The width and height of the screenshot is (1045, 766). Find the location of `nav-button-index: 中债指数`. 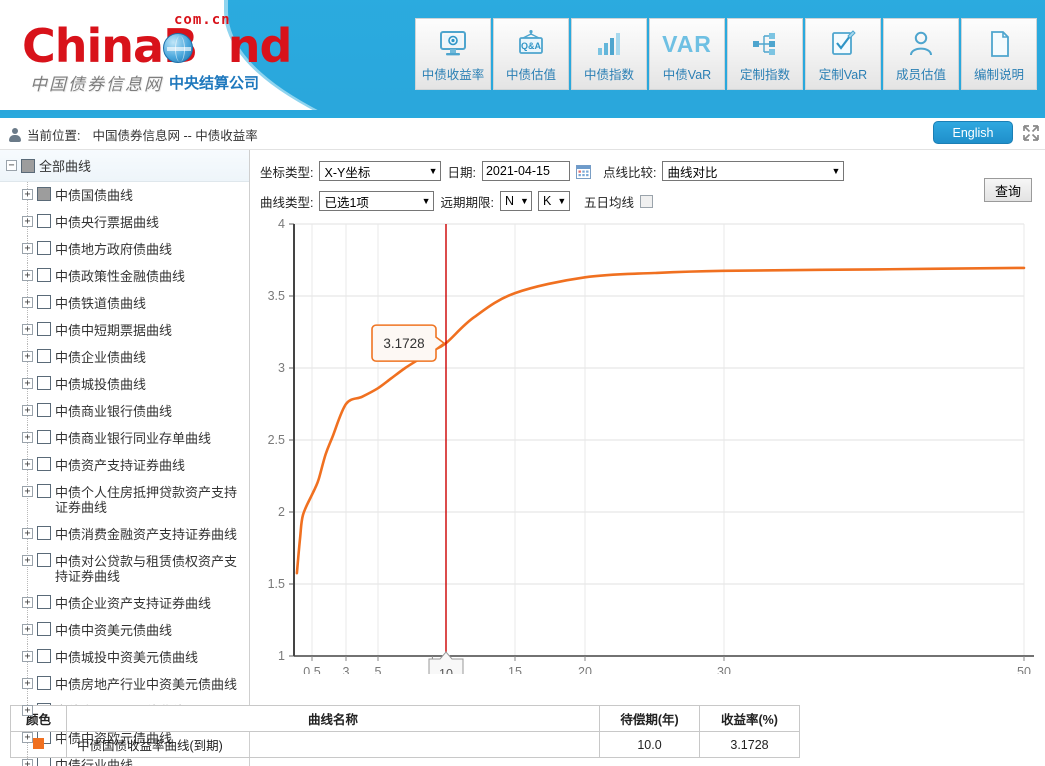

nav-button-index: 中债指数 is located at coordinates (609, 54).